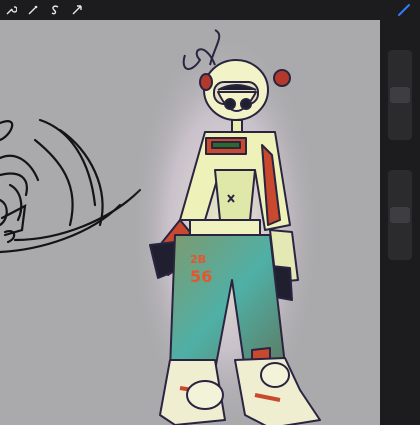  What do you see at coordinates (210, 10) in the screenshot?
I see `top-toolbar` at bounding box center [210, 10].